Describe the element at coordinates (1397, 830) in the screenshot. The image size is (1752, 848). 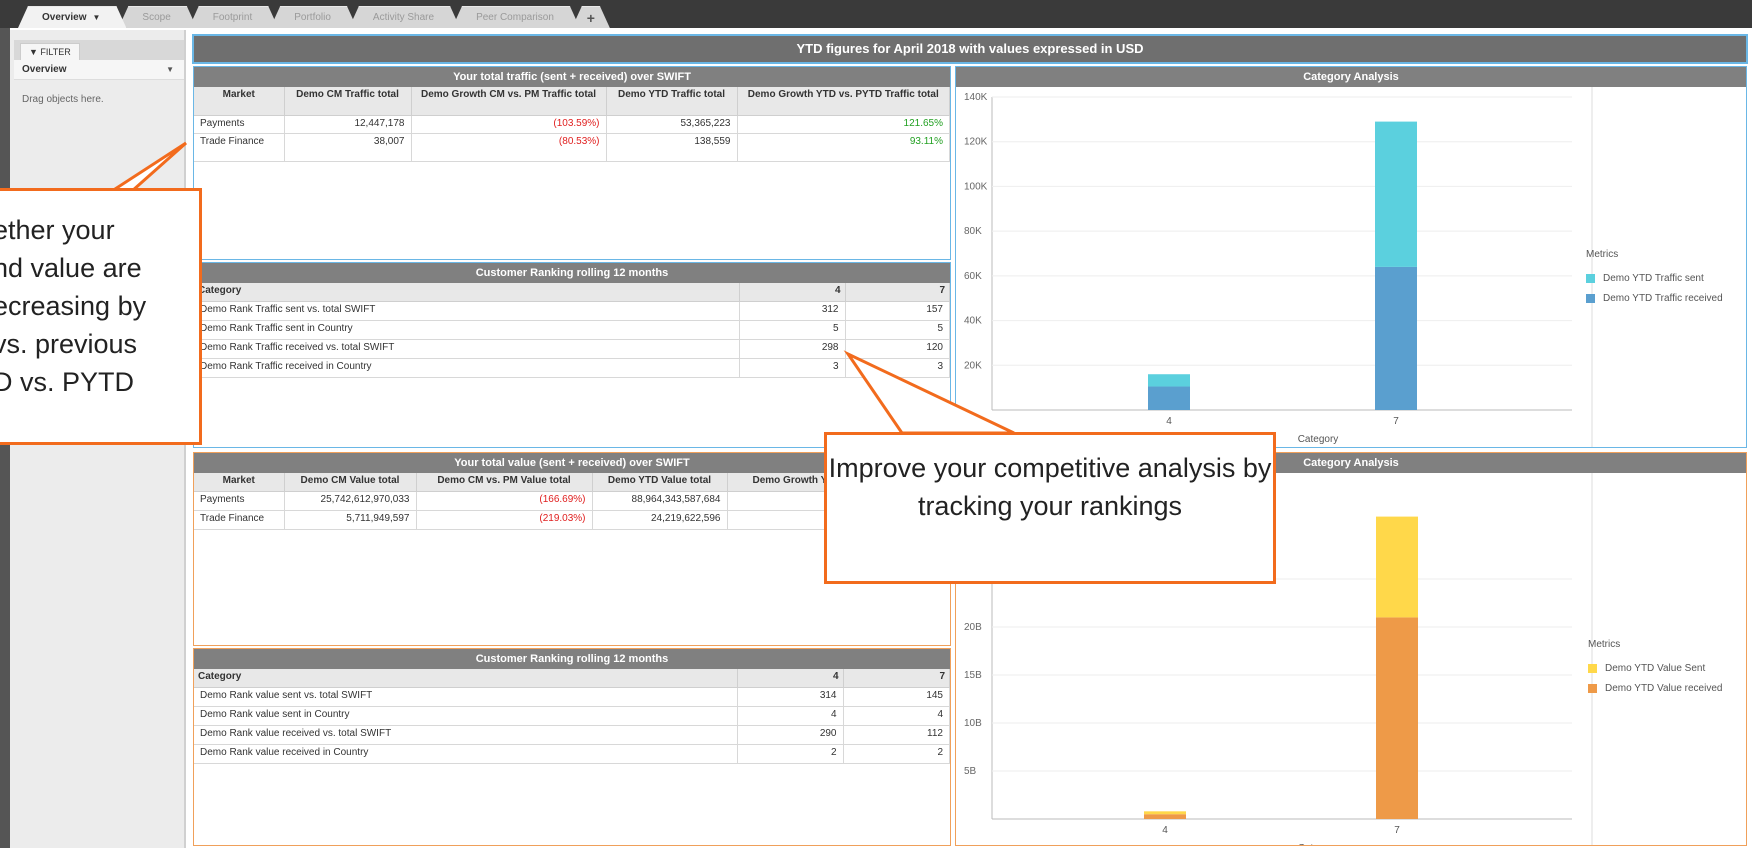
I see `x-tick-label: 7` at that location.